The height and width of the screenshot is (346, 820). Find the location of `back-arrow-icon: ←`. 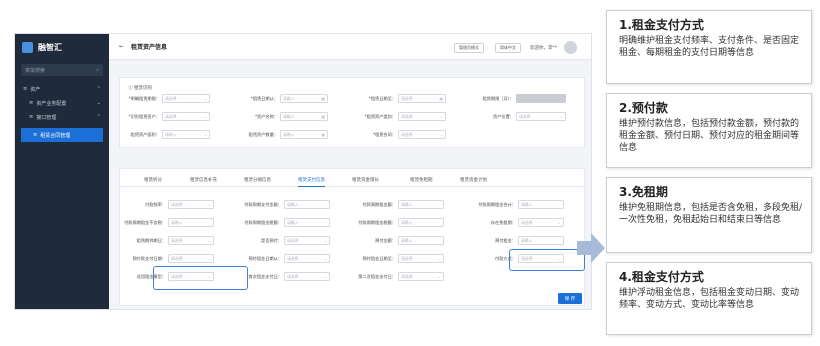

back-arrow-icon: ← is located at coordinates (121, 46).